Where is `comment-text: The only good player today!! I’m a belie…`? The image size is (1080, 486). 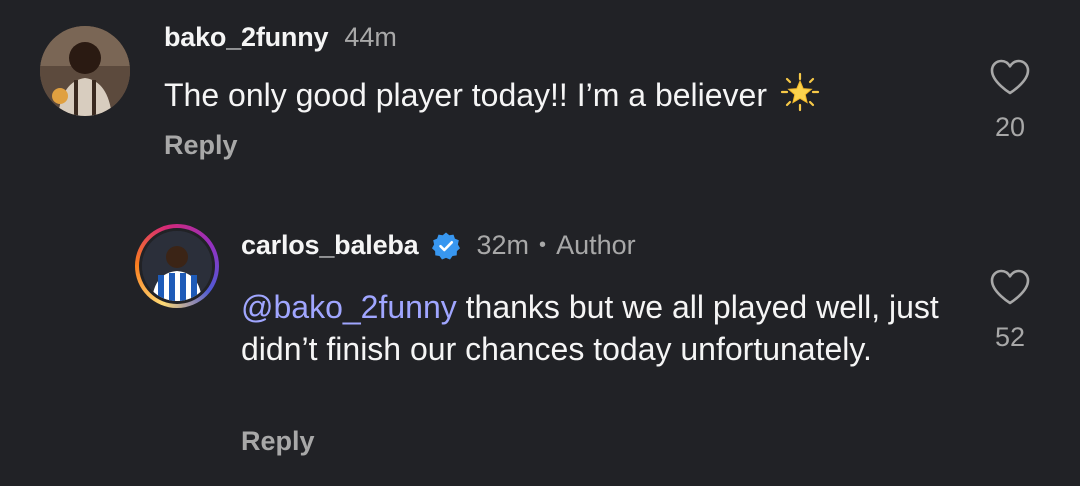 comment-text: The only good player today!! I’m a belie… is located at coordinates (492, 94).